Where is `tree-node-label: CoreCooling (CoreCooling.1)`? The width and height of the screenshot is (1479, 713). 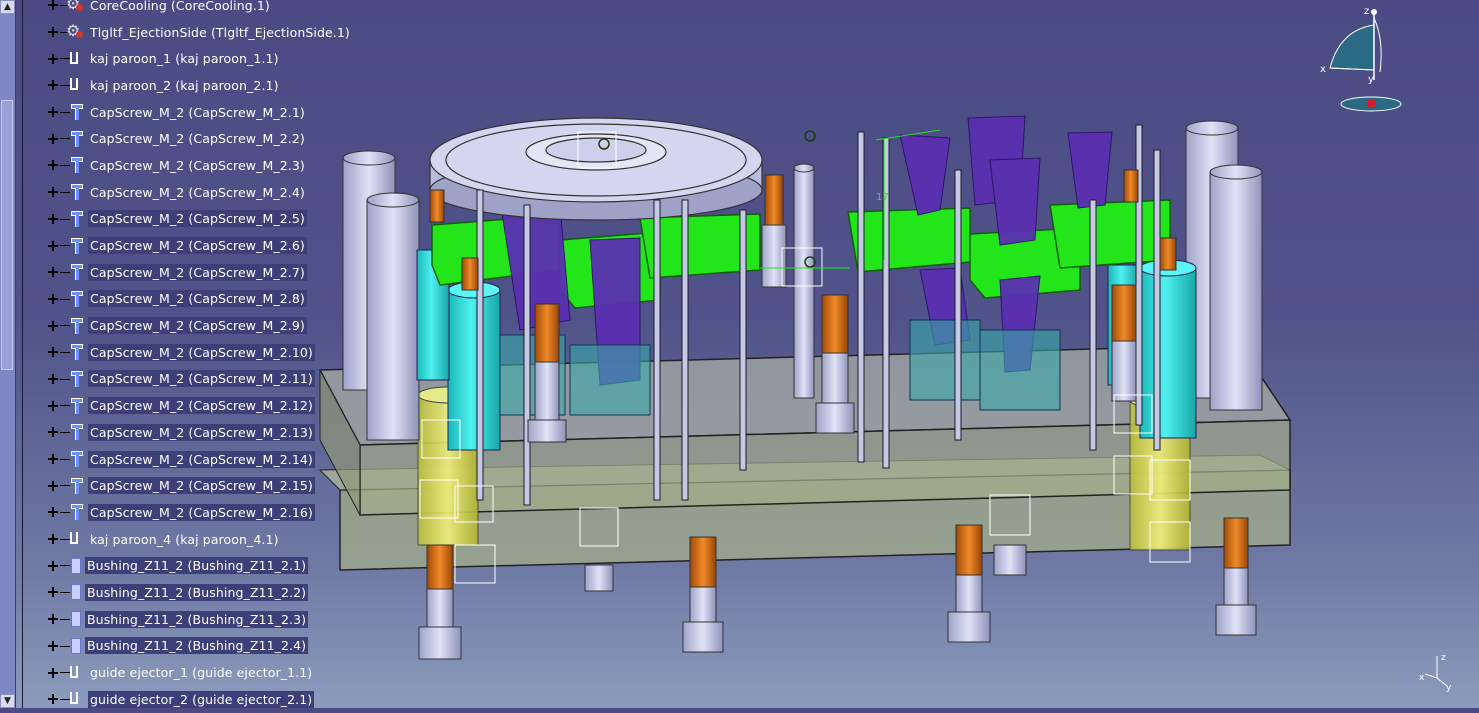
tree-node-label: CoreCooling (CoreCooling.1) is located at coordinates (180, 7).